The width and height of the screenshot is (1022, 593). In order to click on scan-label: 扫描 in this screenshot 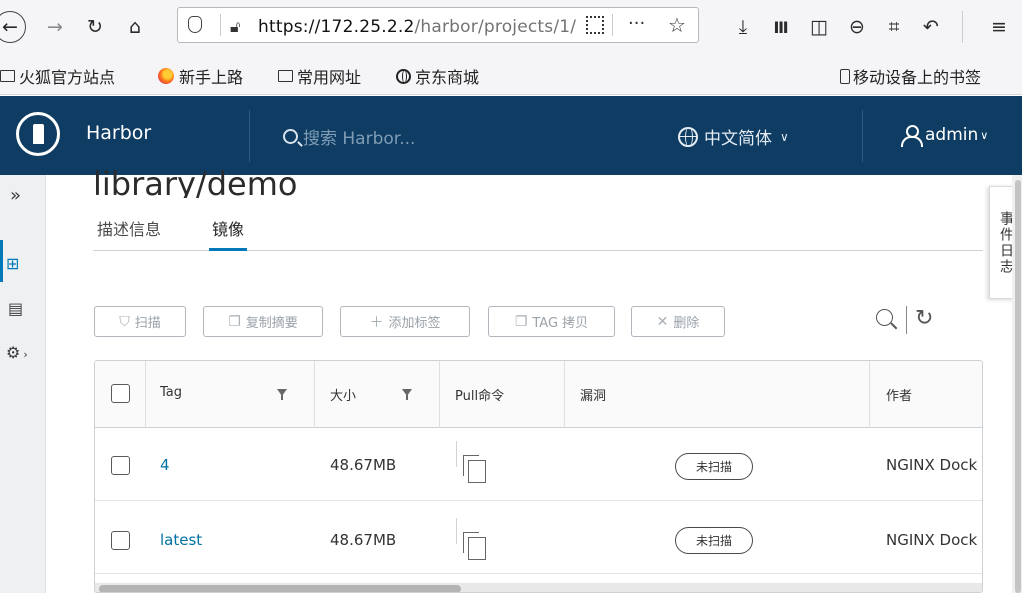, I will do `click(147, 323)`.